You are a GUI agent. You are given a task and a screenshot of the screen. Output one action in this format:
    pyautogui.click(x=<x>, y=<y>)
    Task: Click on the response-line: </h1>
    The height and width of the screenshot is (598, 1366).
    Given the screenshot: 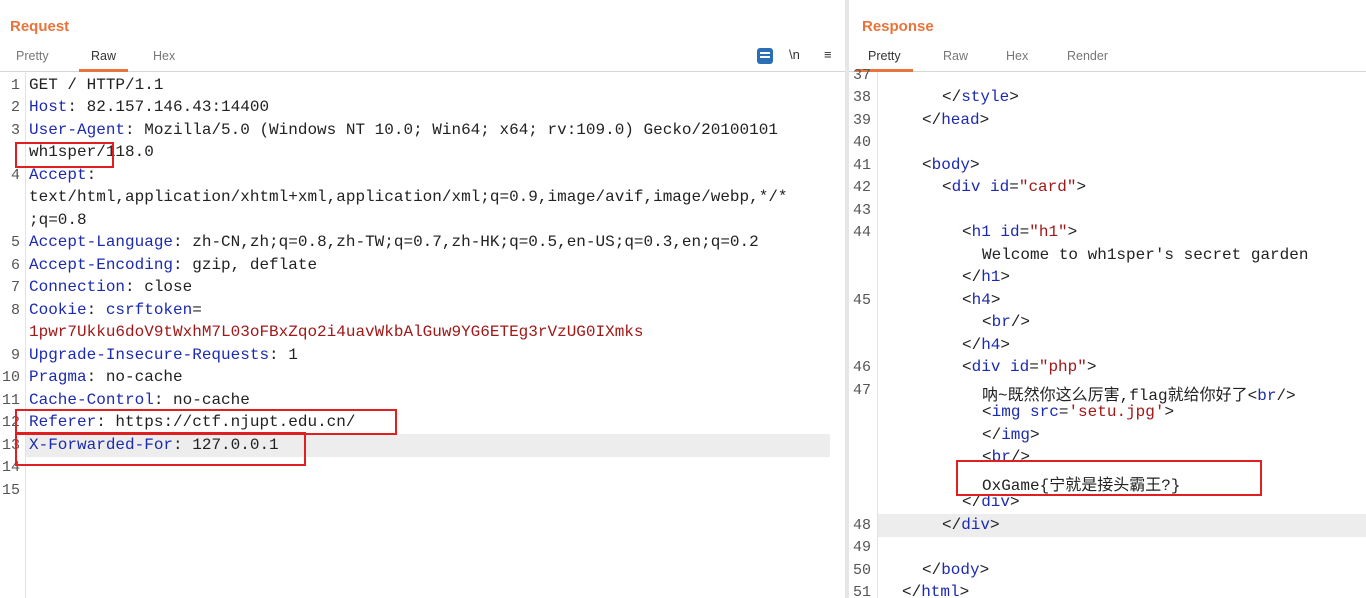 What is the action you would take?
    pyautogui.click(x=986, y=277)
    